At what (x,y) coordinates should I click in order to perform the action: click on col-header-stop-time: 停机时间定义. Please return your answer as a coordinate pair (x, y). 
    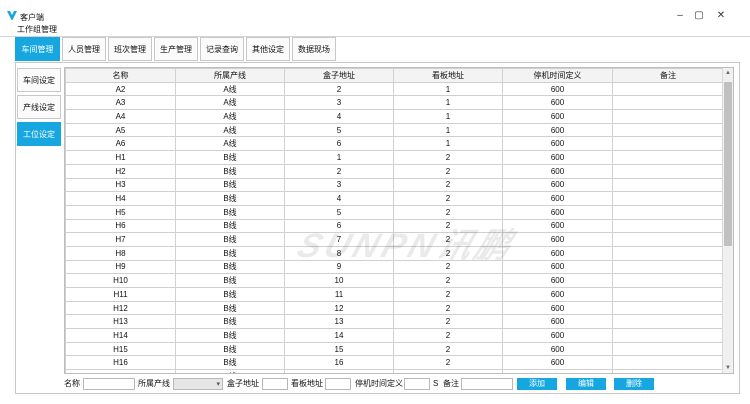
    Looking at the image, I should click on (557, 75).